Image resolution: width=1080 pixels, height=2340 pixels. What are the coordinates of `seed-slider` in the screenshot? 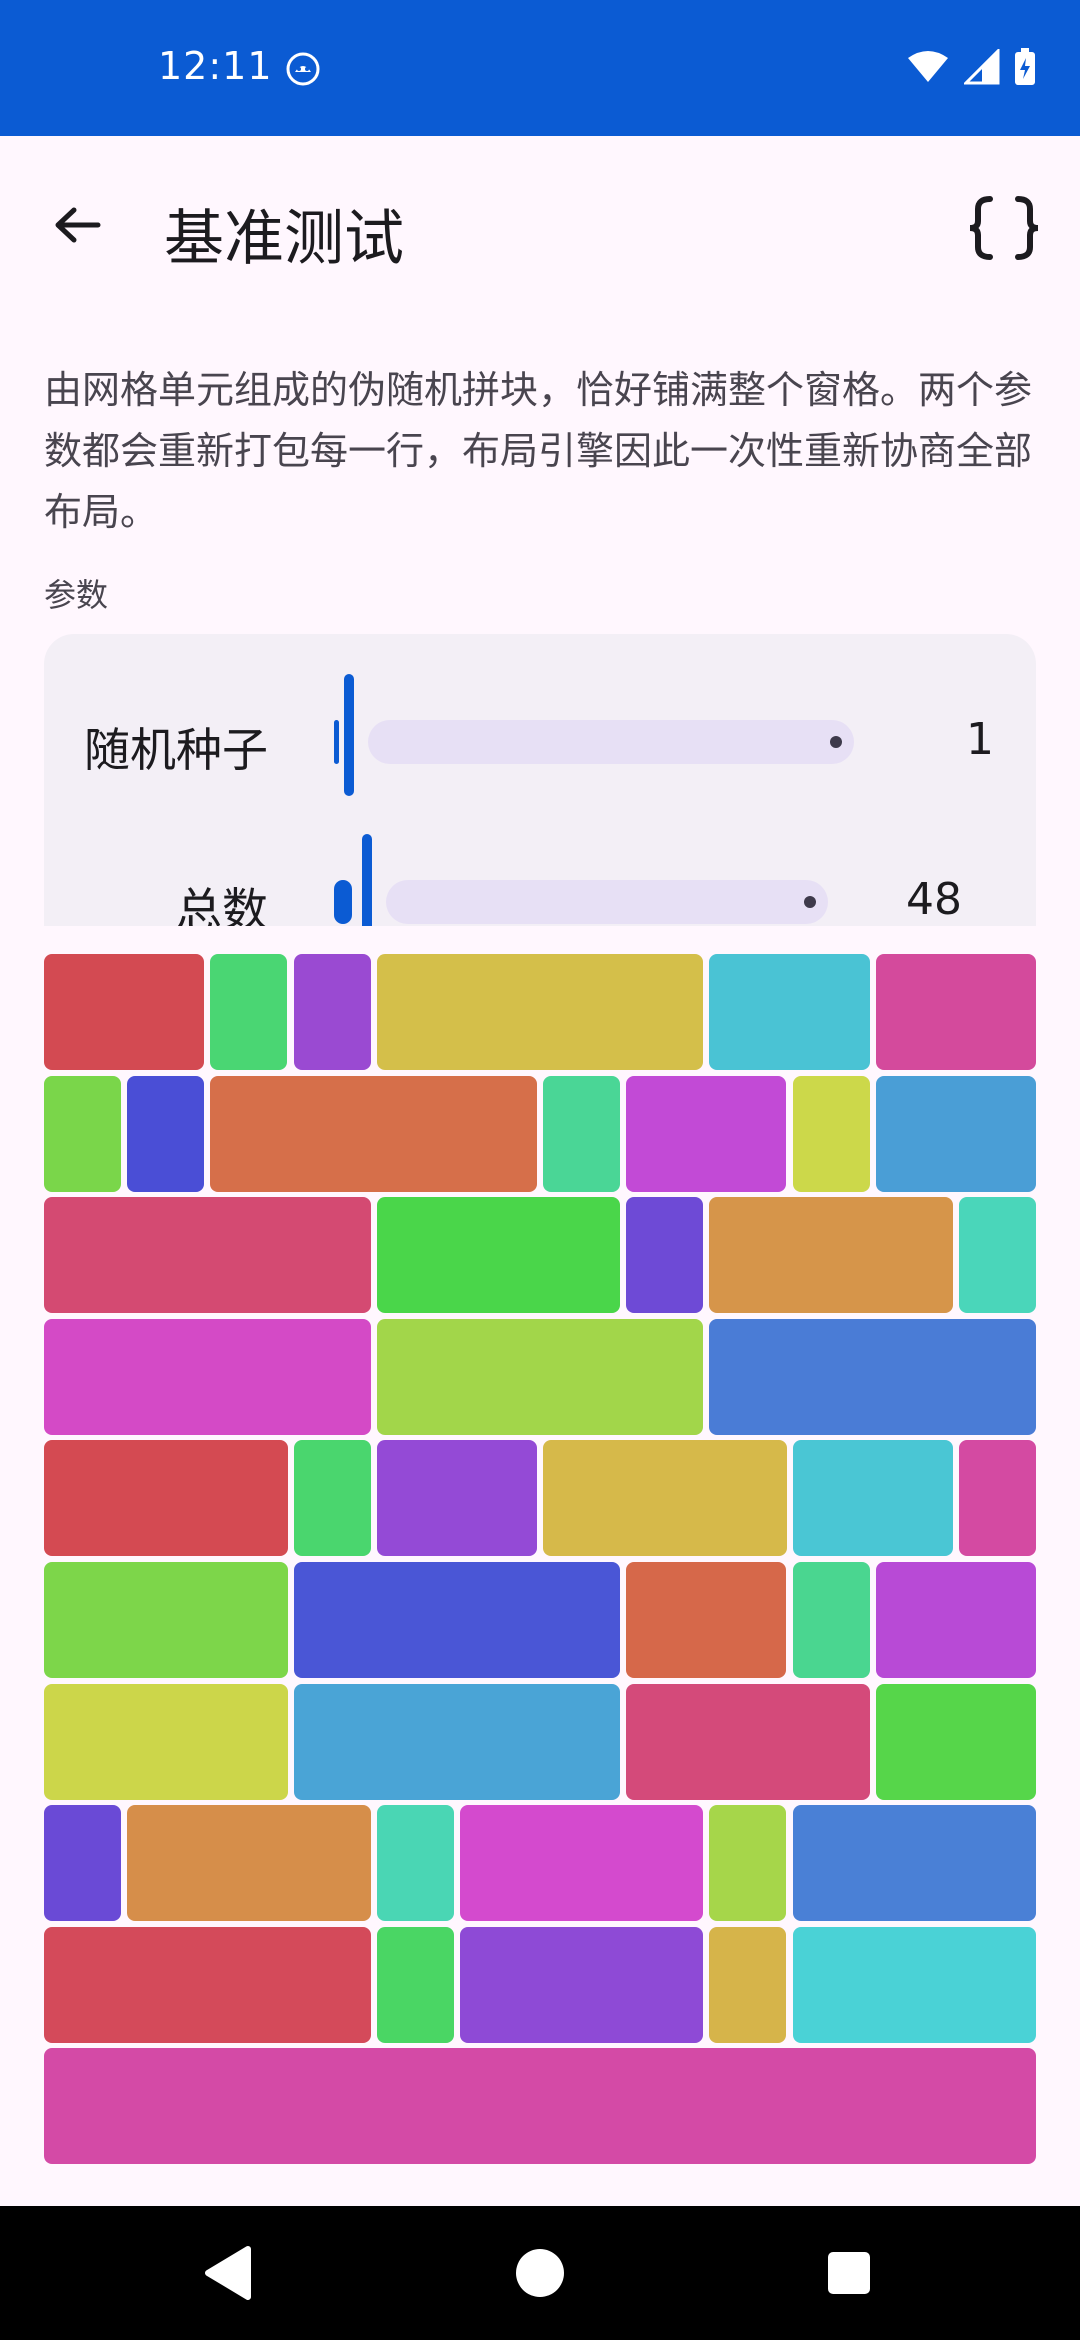 It's located at (624, 735).